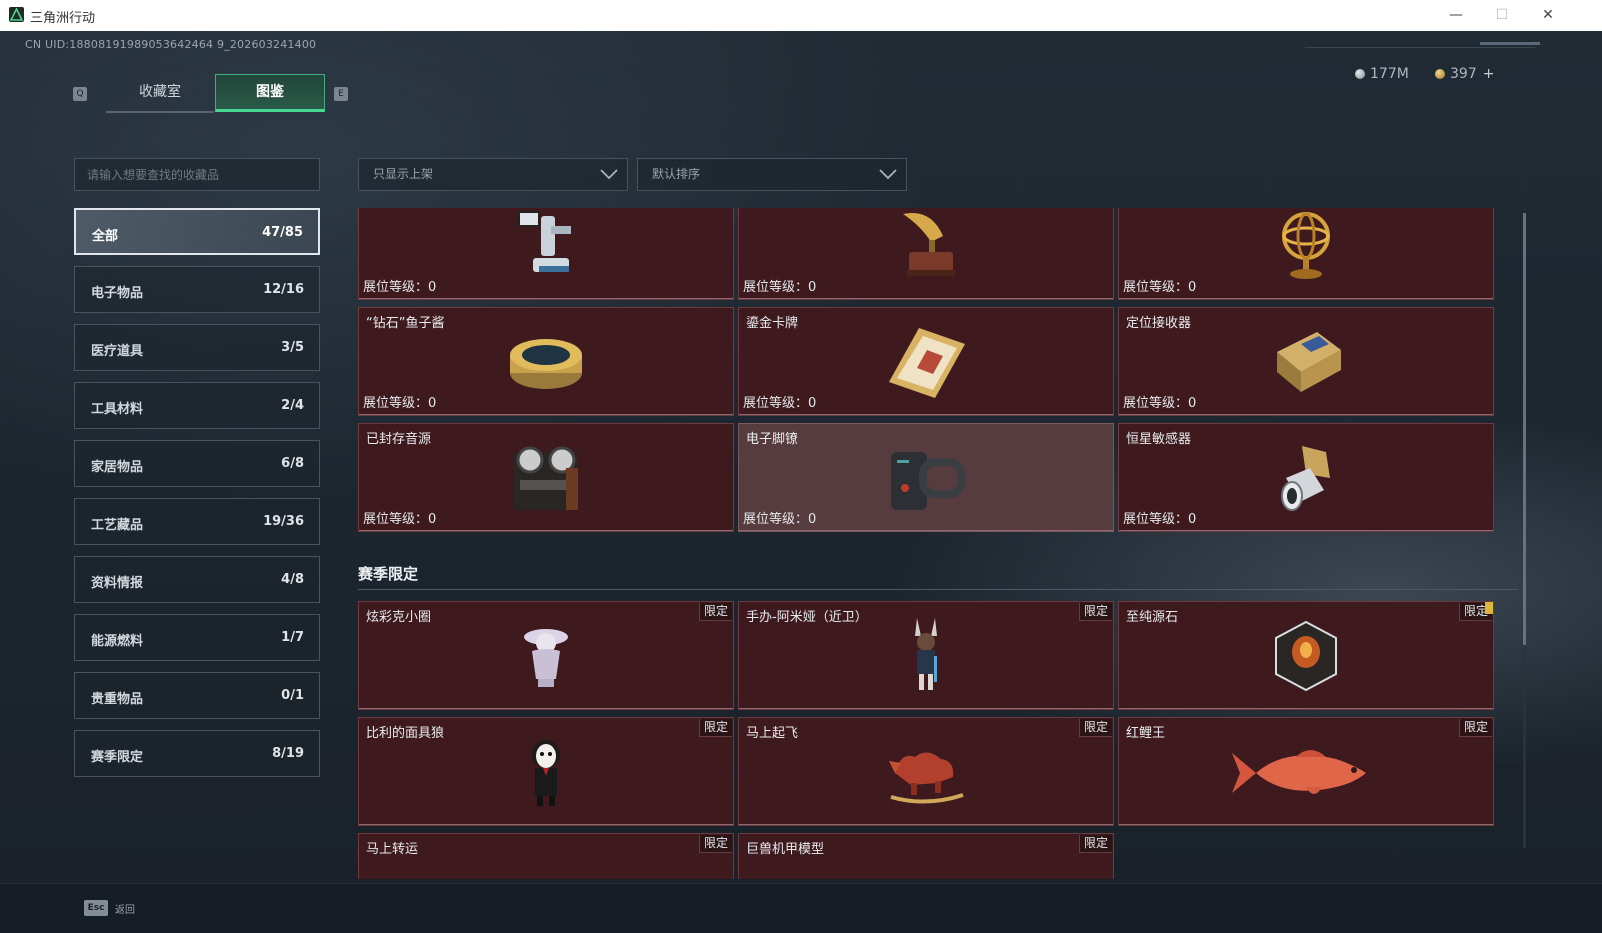  What do you see at coordinates (785, 849) in the screenshot?
I see `collectible-name: 巨兽机甲模型` at bounding box center [785, 849].